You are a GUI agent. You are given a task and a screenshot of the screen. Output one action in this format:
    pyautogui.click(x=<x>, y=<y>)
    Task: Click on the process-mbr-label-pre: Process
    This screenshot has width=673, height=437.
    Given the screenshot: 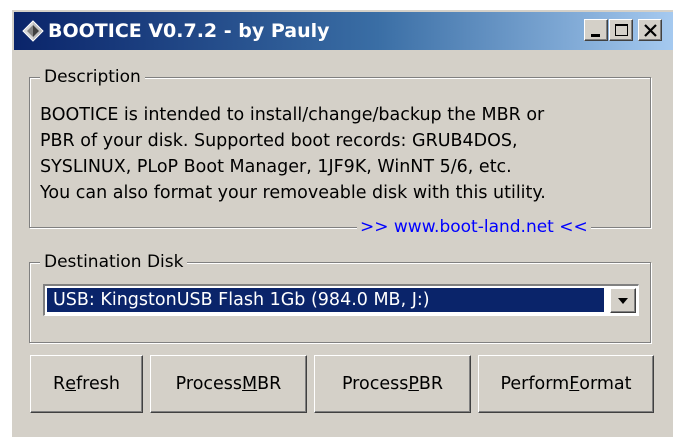 What is the action you would take?
    pyautogui.click(x=209, y=384)
    